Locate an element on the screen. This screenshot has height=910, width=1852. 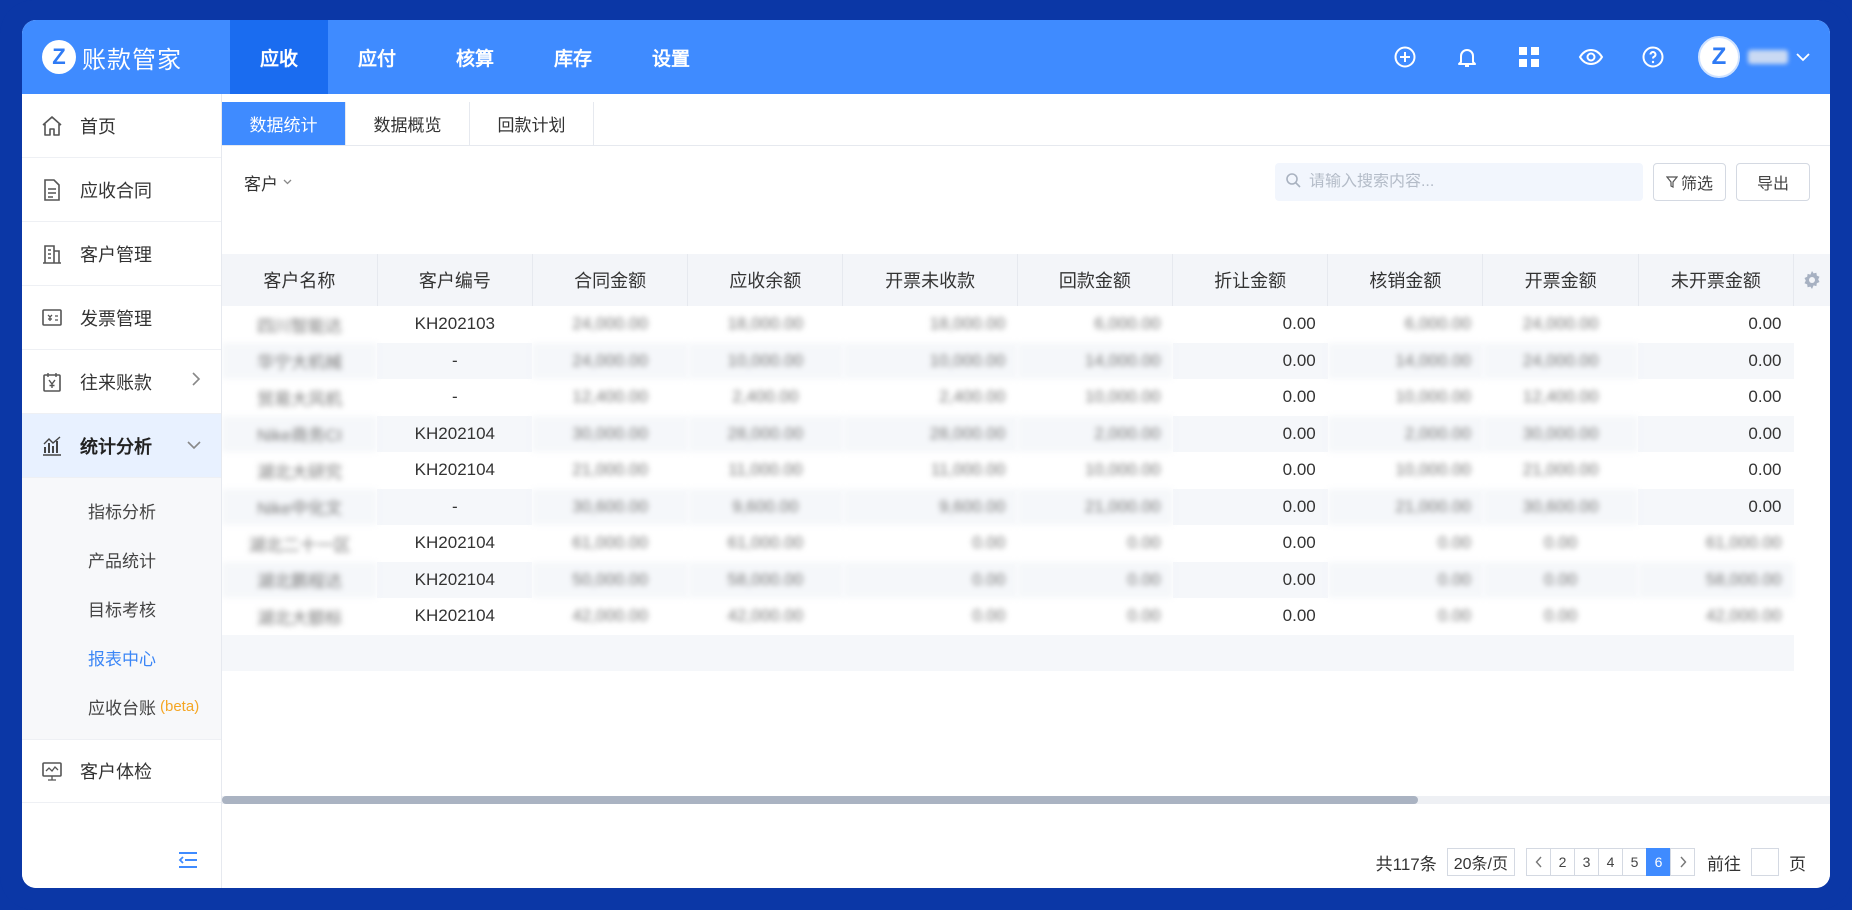
sidebar-item-accounts: 往来账款 is located at coordinates (121, 382).